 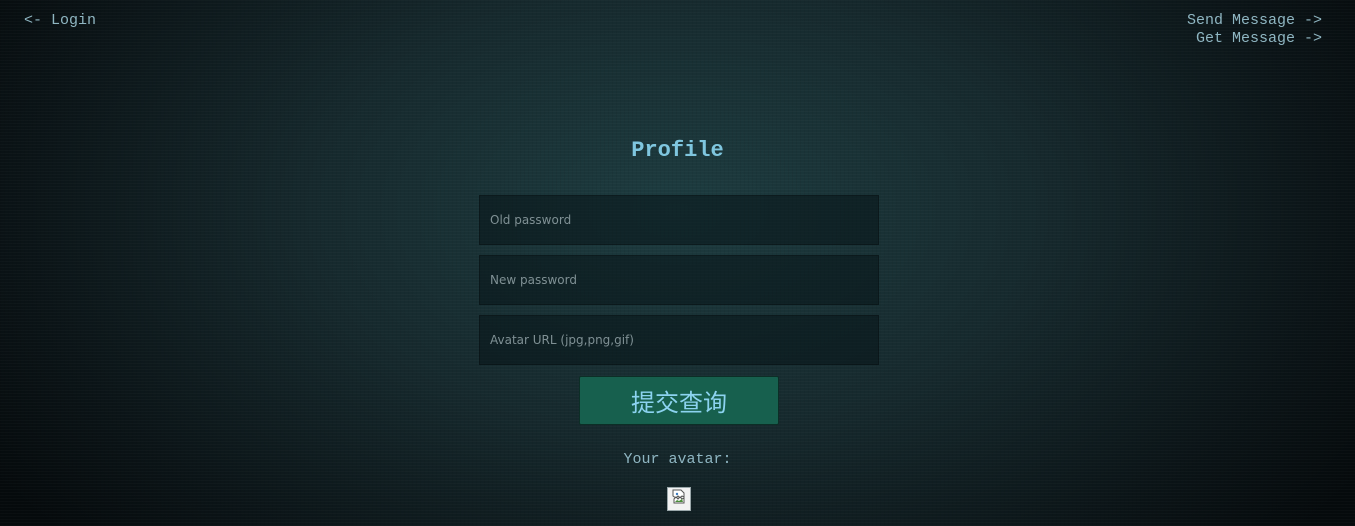 I want to click on get-message-link: Get Message ->, so click(x=1254, y=39).